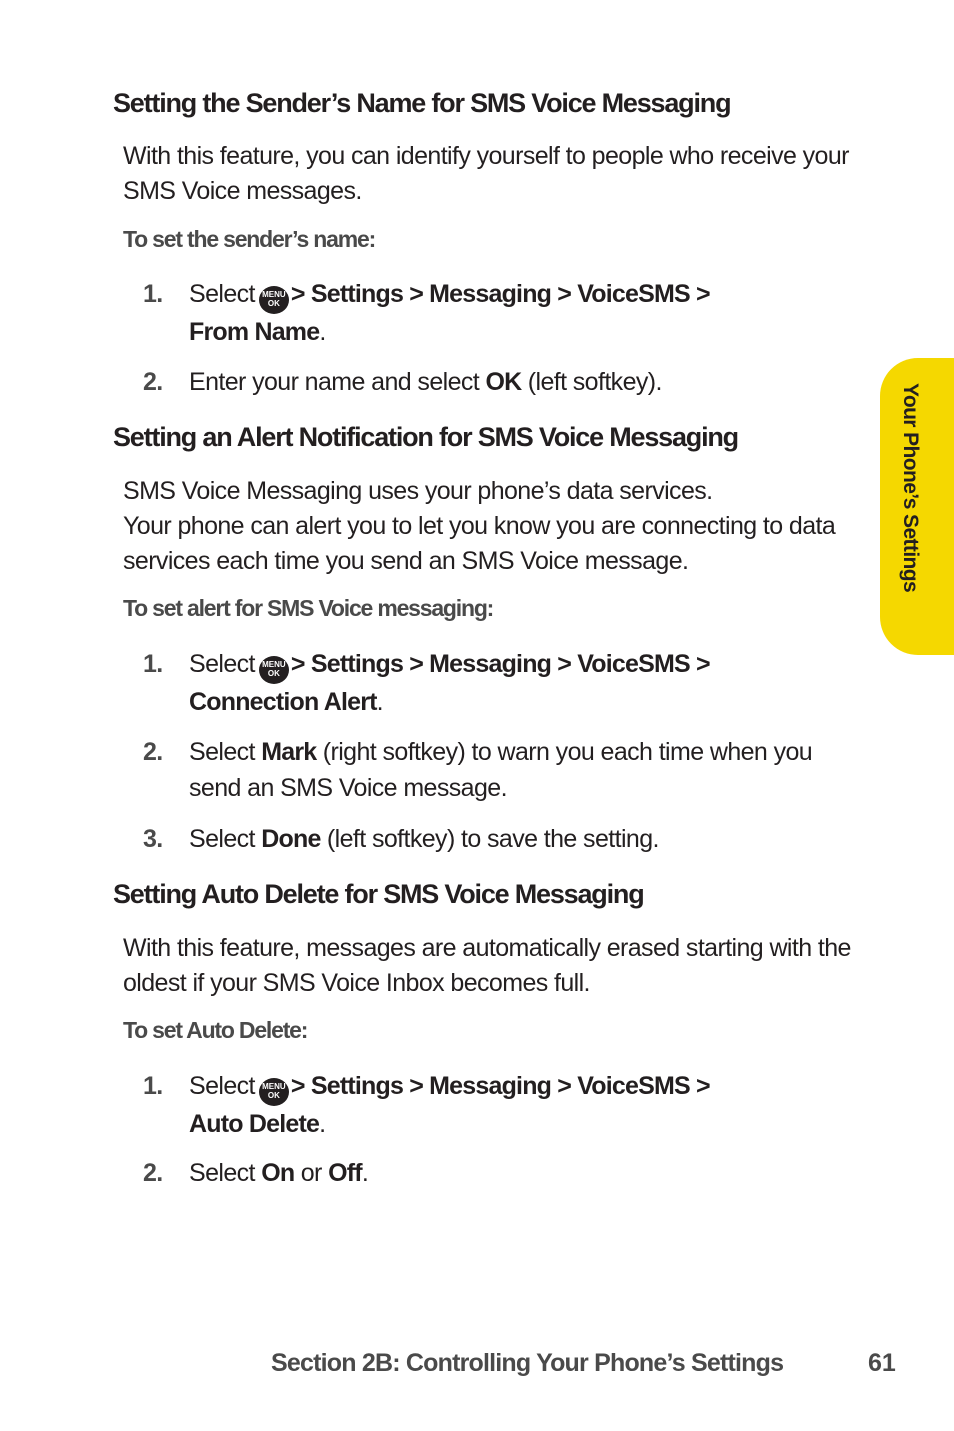 Image resolution: width=954 pixels, height=1431 pixels. Describe the element at coordinates (289, 752) in the screenshot. I see `softkey-label: Mark` at that location.